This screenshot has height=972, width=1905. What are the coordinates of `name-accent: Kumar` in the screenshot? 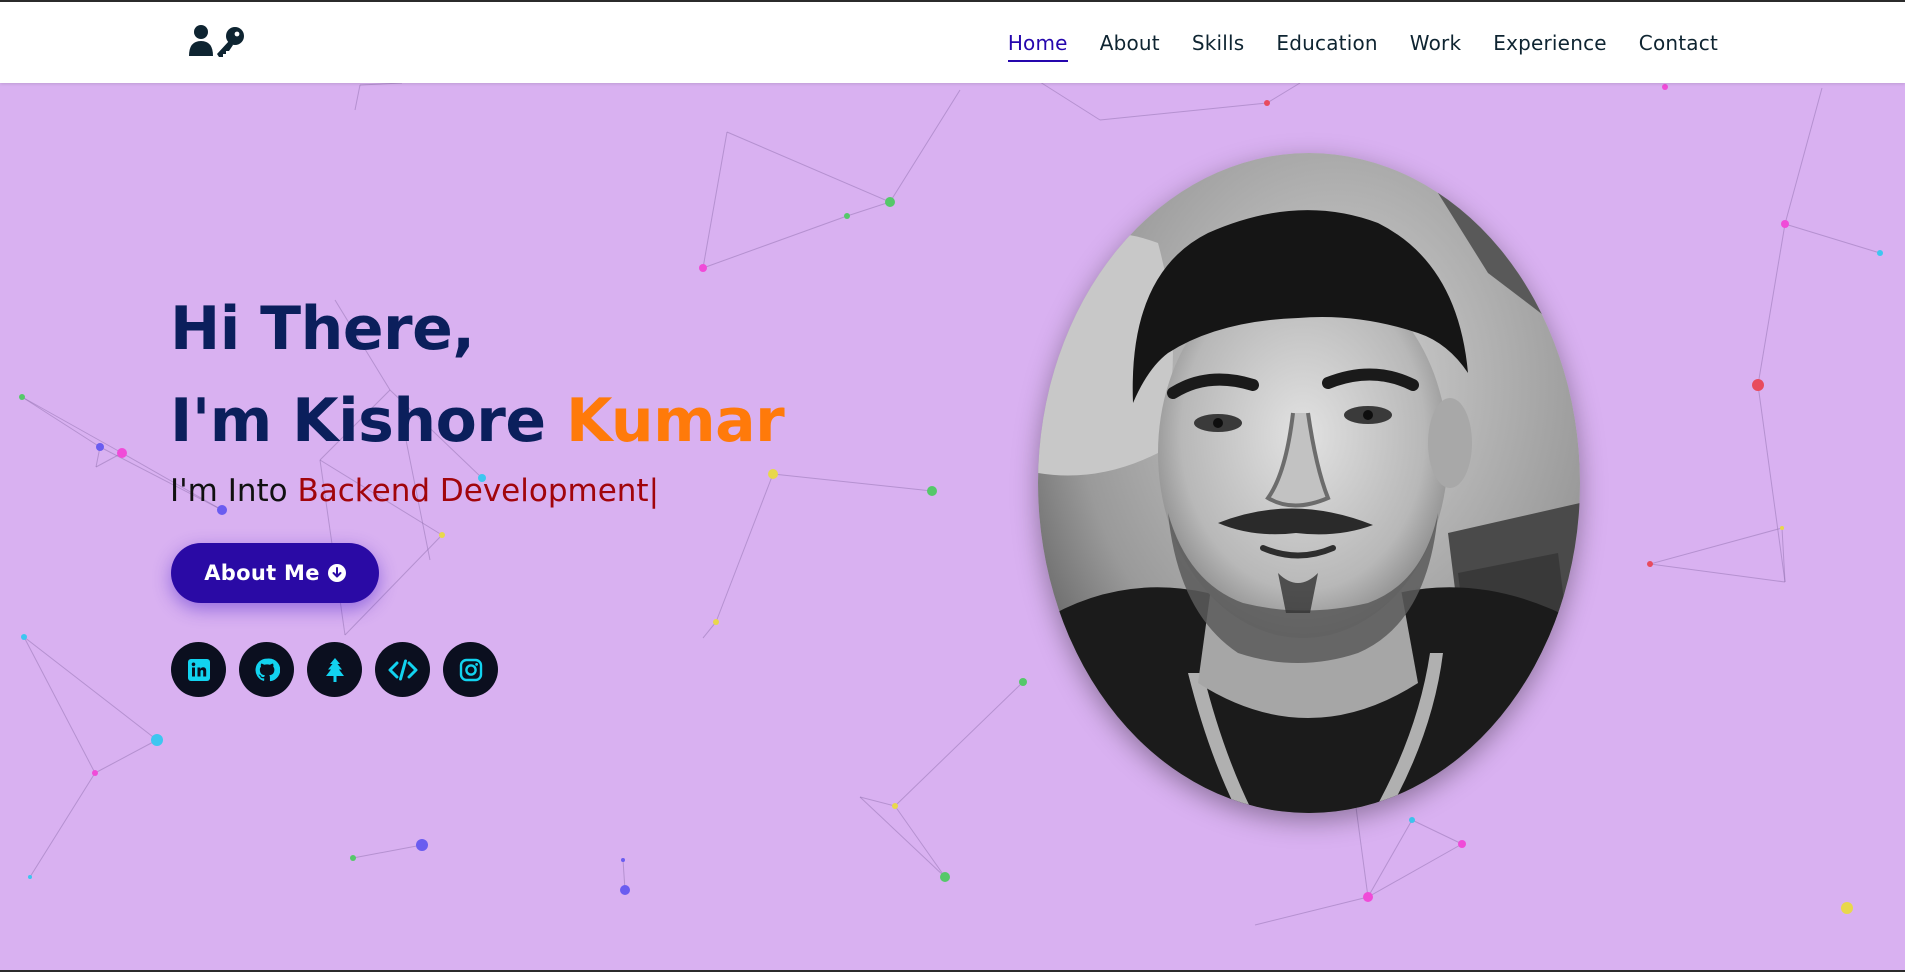 It's located at (675, 421).